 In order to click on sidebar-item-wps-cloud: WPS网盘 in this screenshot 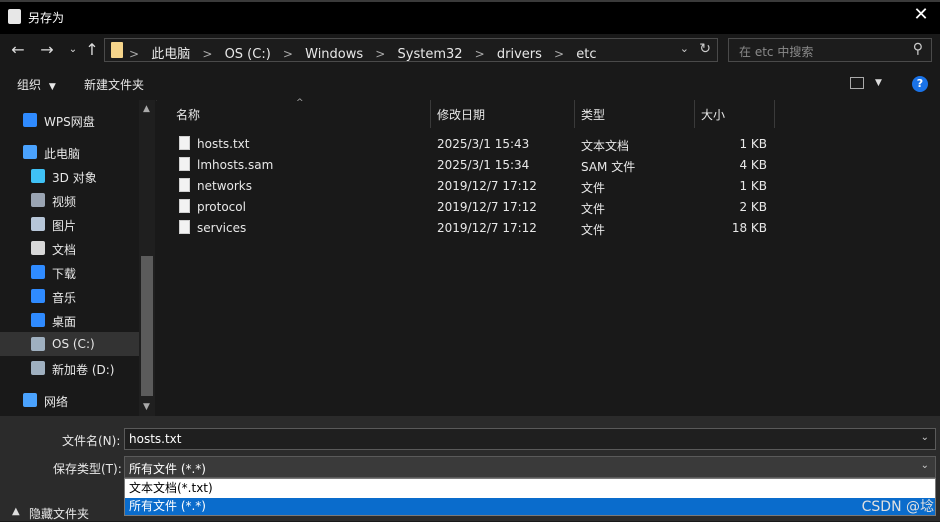, I will do `click(69, 120)`.